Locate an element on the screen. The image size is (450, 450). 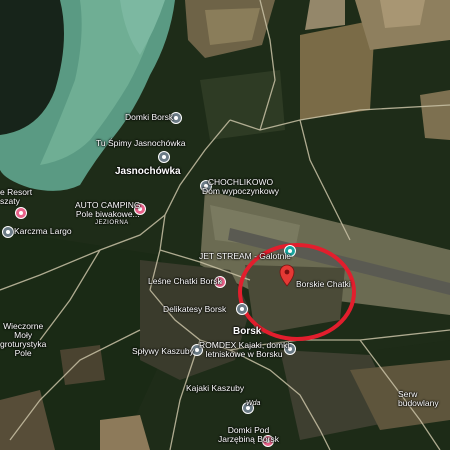
label-domki-borsk: Domki Borsk is located at coordinates (149, 117).